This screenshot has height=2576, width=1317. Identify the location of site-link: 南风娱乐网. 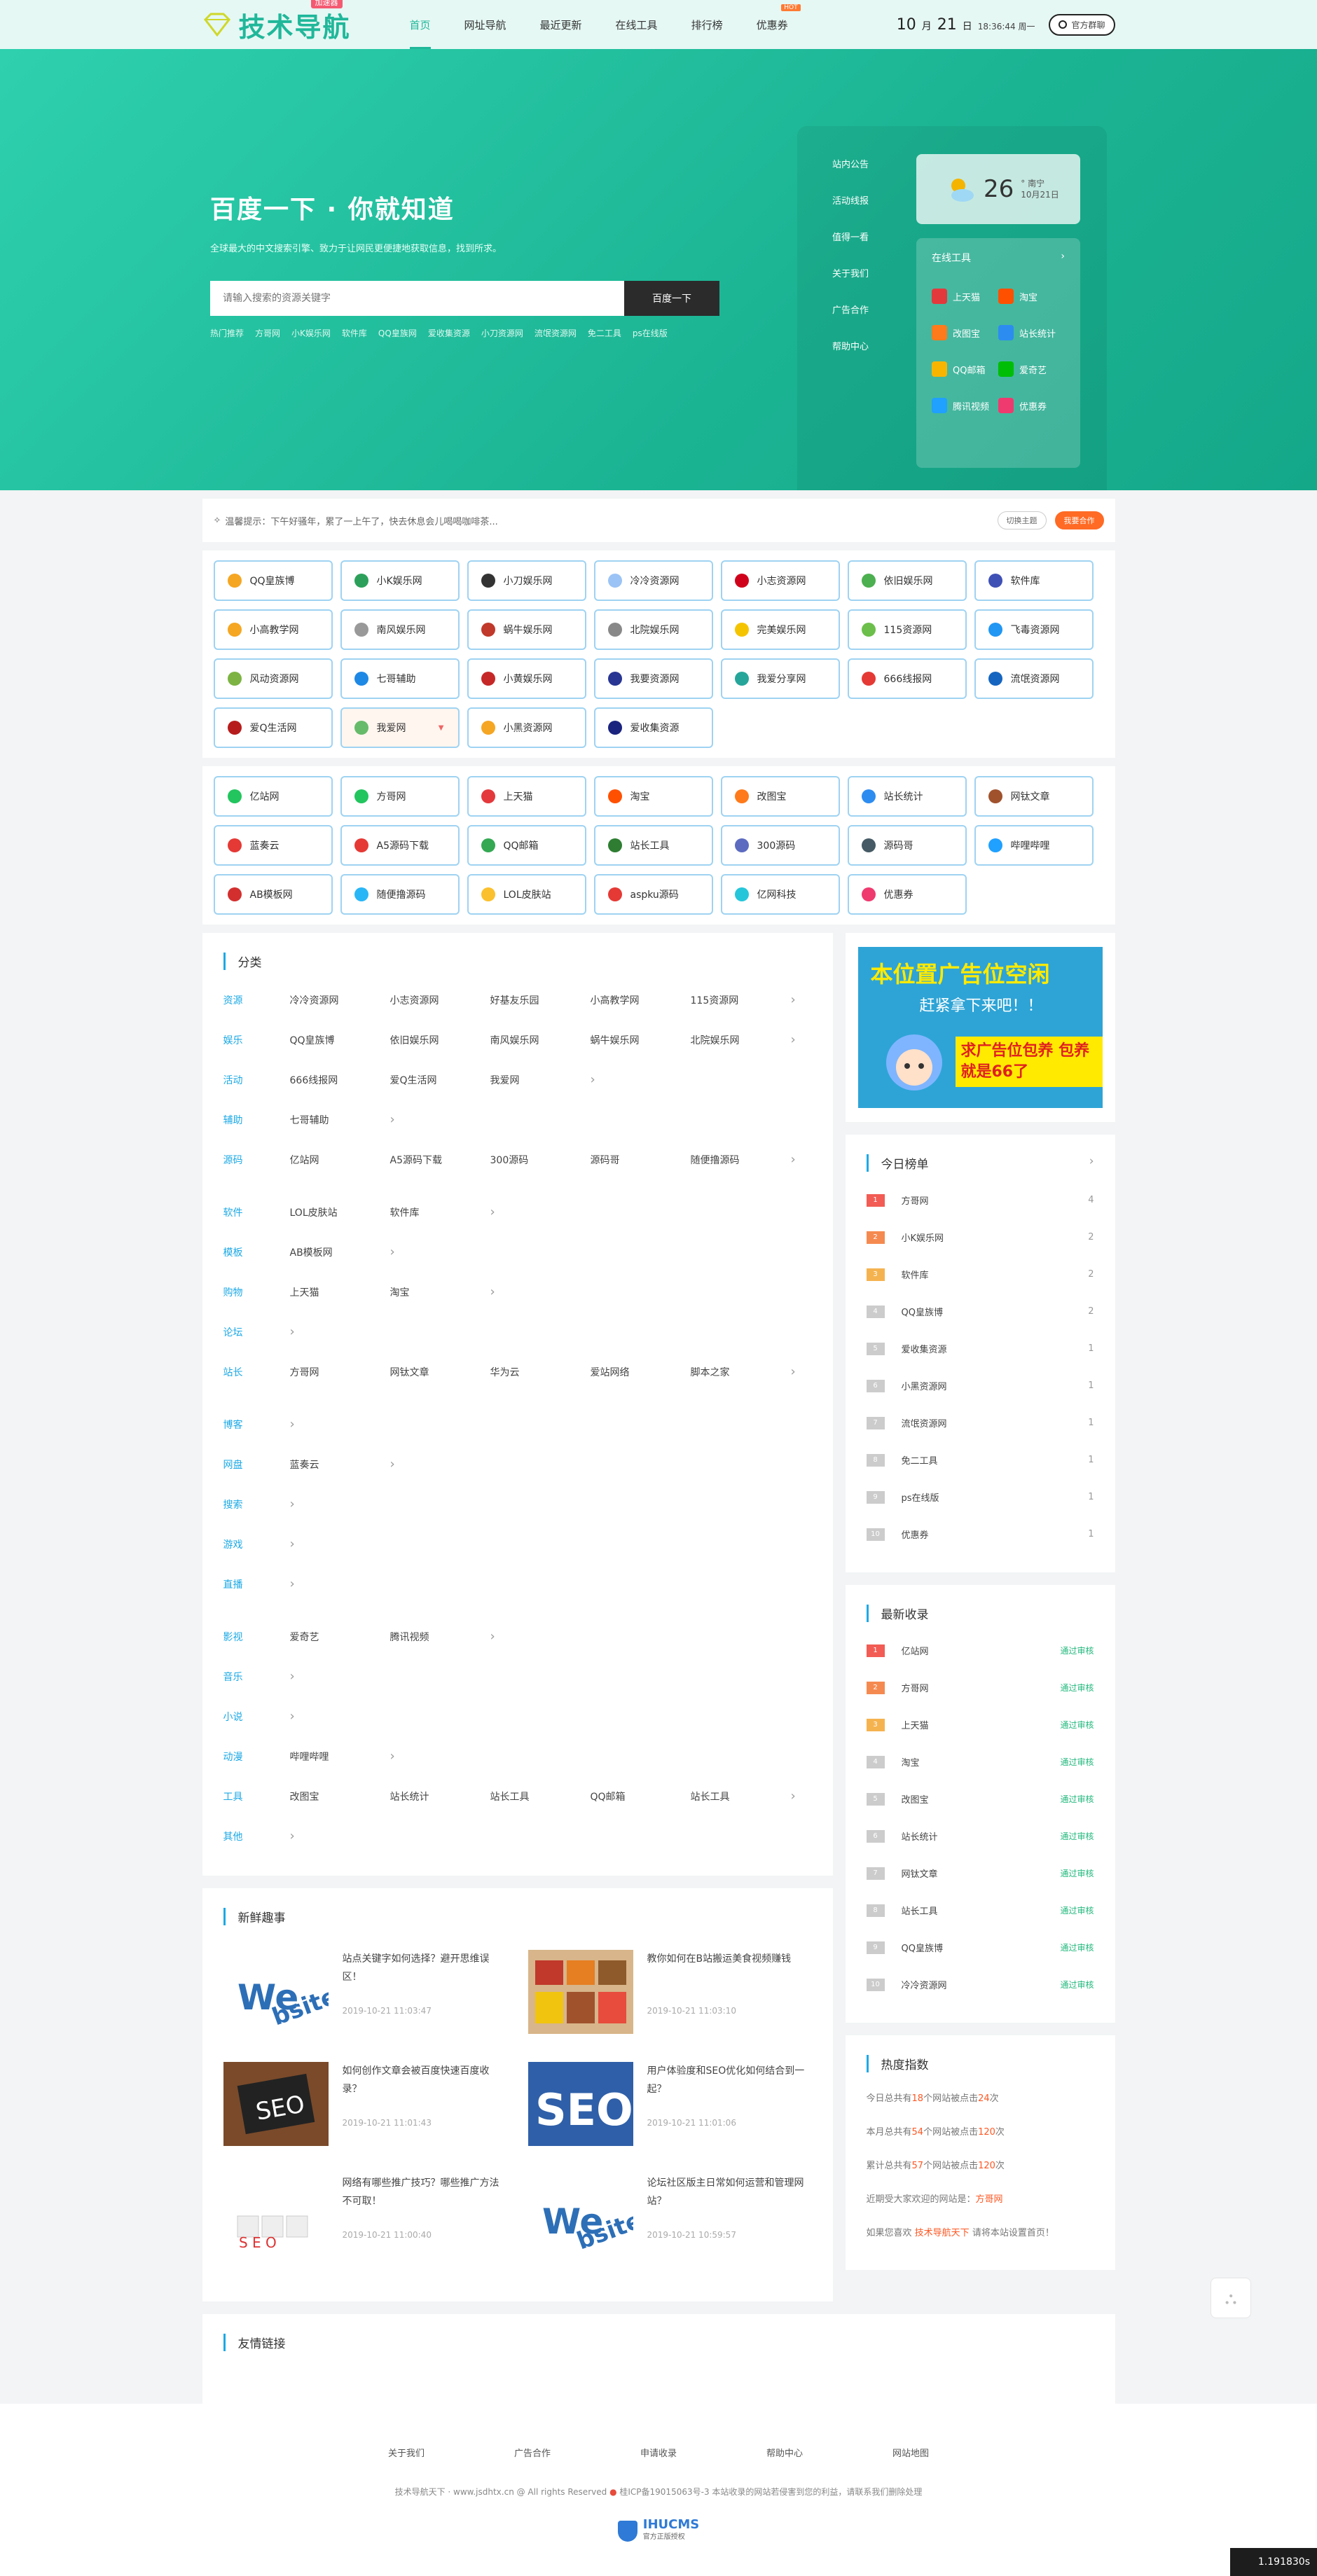
(400, 629).